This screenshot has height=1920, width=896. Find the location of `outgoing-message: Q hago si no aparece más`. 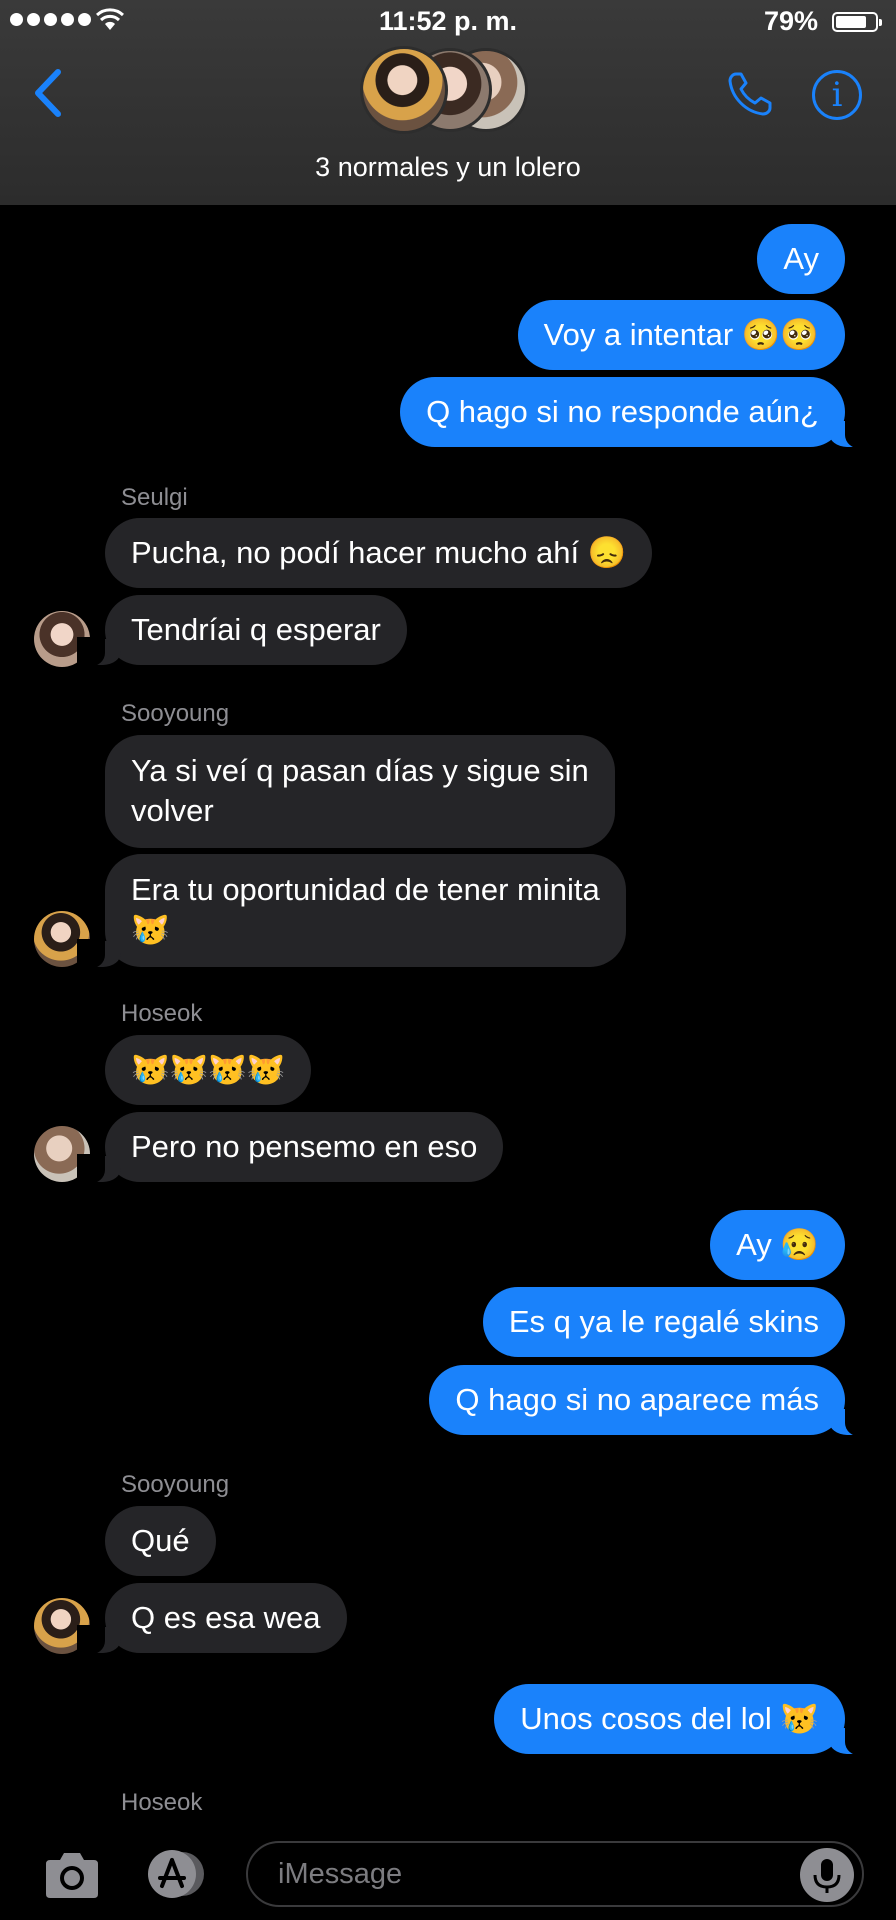

outgoing-message: Q hago si no aparece más is located at coordinates (651, 1401).